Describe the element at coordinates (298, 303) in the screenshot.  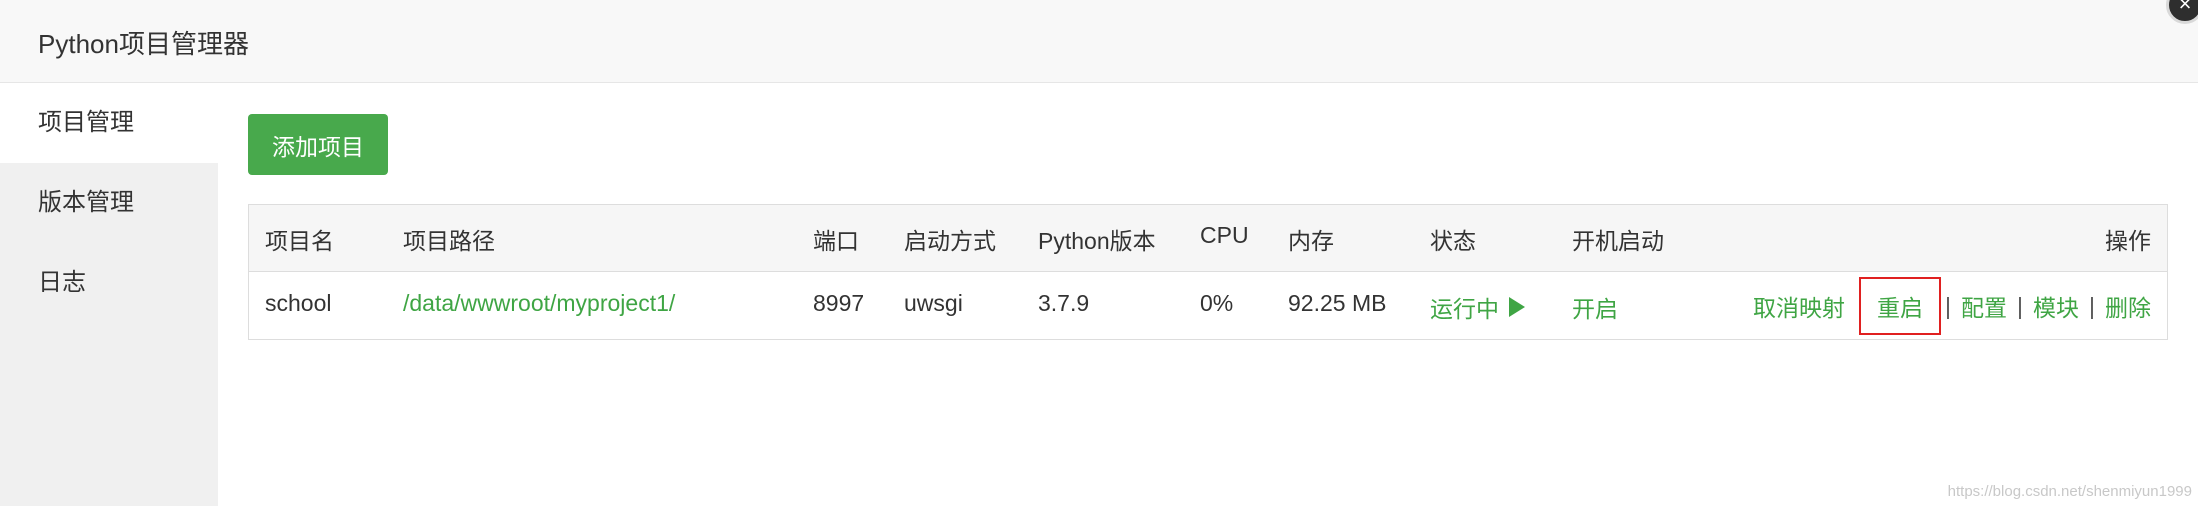
I see `cell-project-name: school` at that location.